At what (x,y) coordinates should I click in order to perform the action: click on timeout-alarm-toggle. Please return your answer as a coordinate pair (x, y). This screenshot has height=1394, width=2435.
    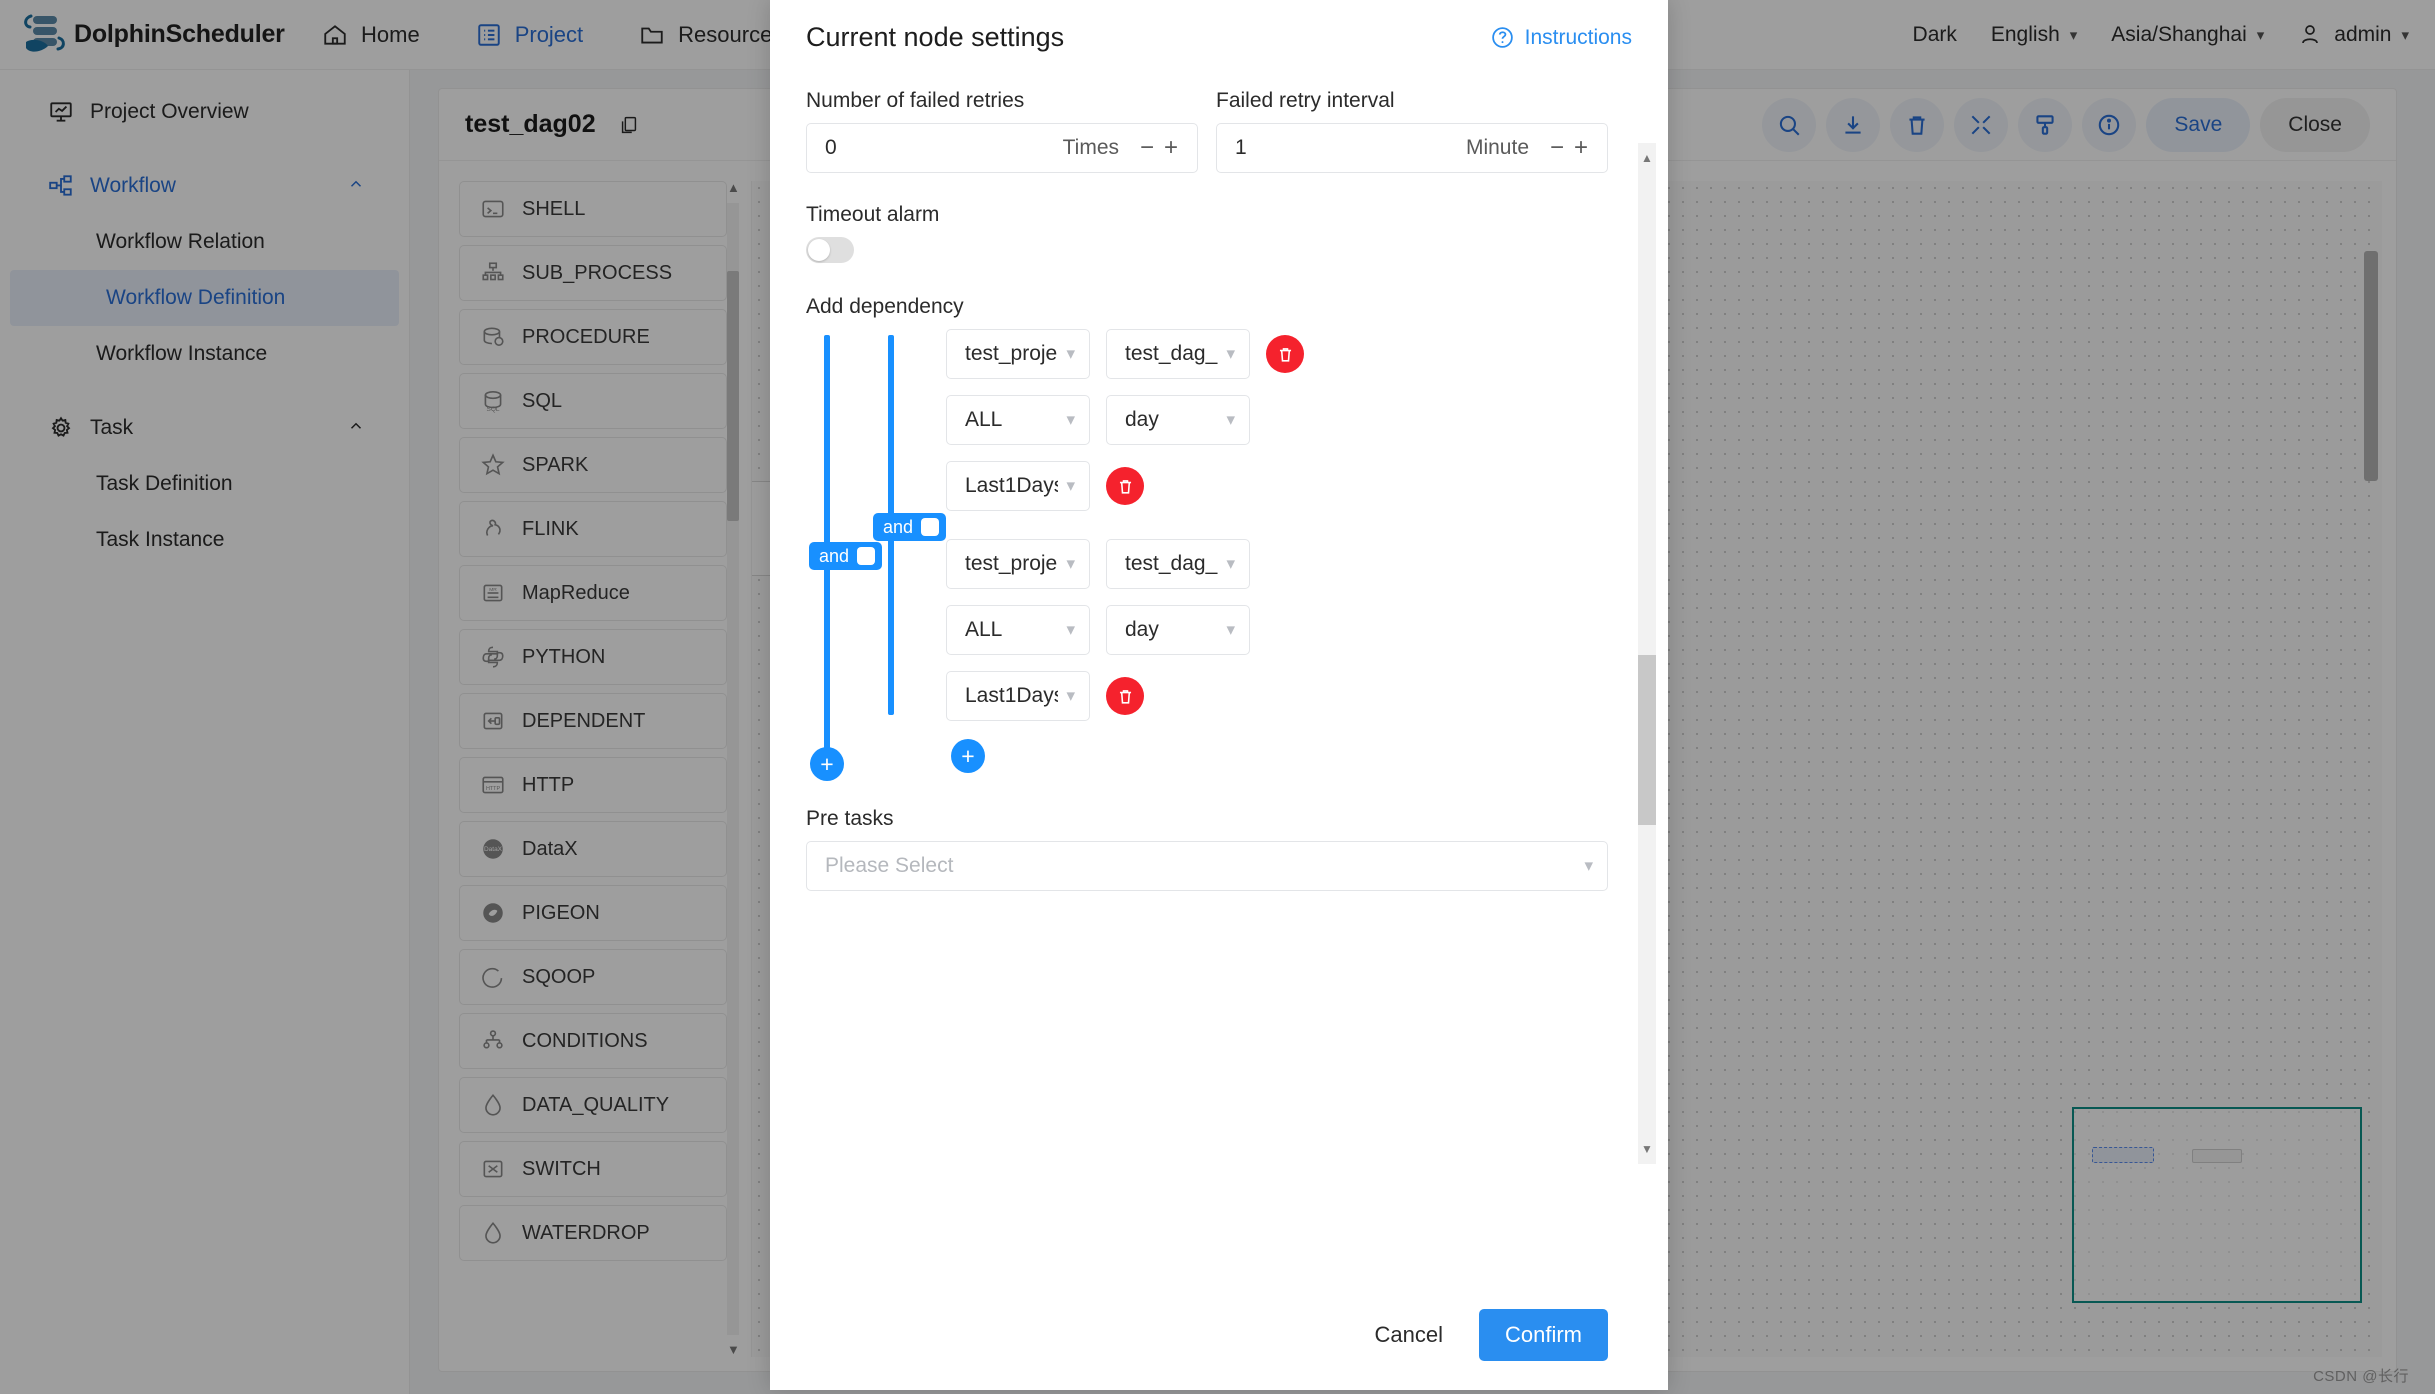
    Looking at the image, I should click on (830, 250).